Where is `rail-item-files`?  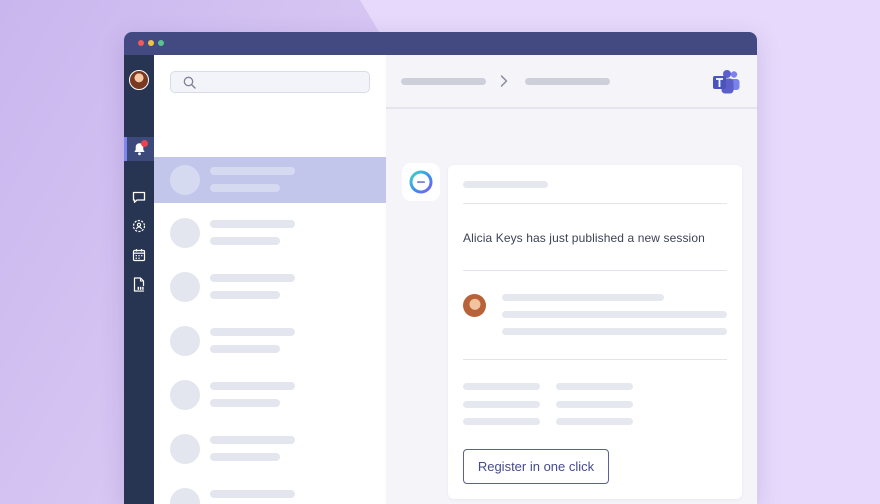
rail-item-files is located at coordinates (139, 284).